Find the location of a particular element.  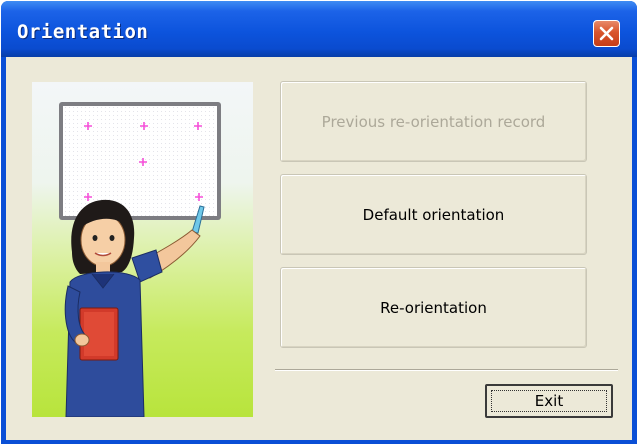

close-icon is located at coordinates (606, 33).